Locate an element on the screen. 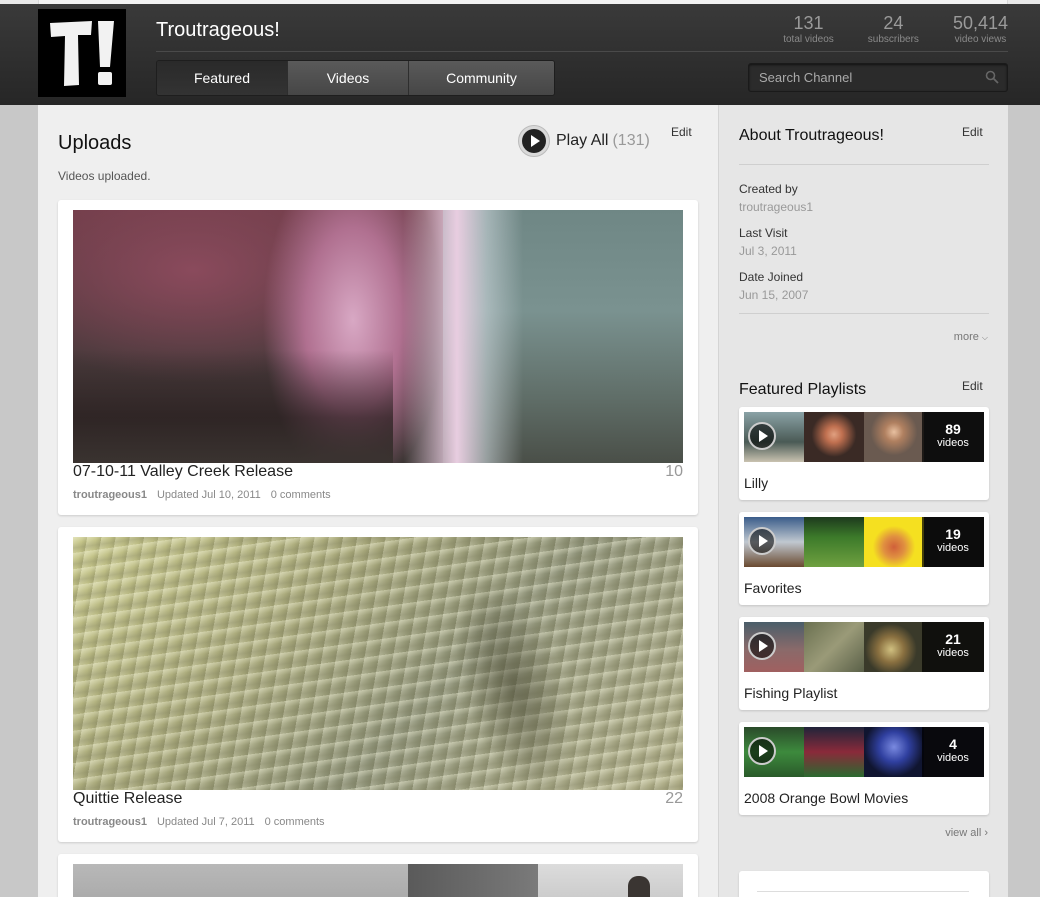  channel-logo-image is located at coordinates (82, 53).